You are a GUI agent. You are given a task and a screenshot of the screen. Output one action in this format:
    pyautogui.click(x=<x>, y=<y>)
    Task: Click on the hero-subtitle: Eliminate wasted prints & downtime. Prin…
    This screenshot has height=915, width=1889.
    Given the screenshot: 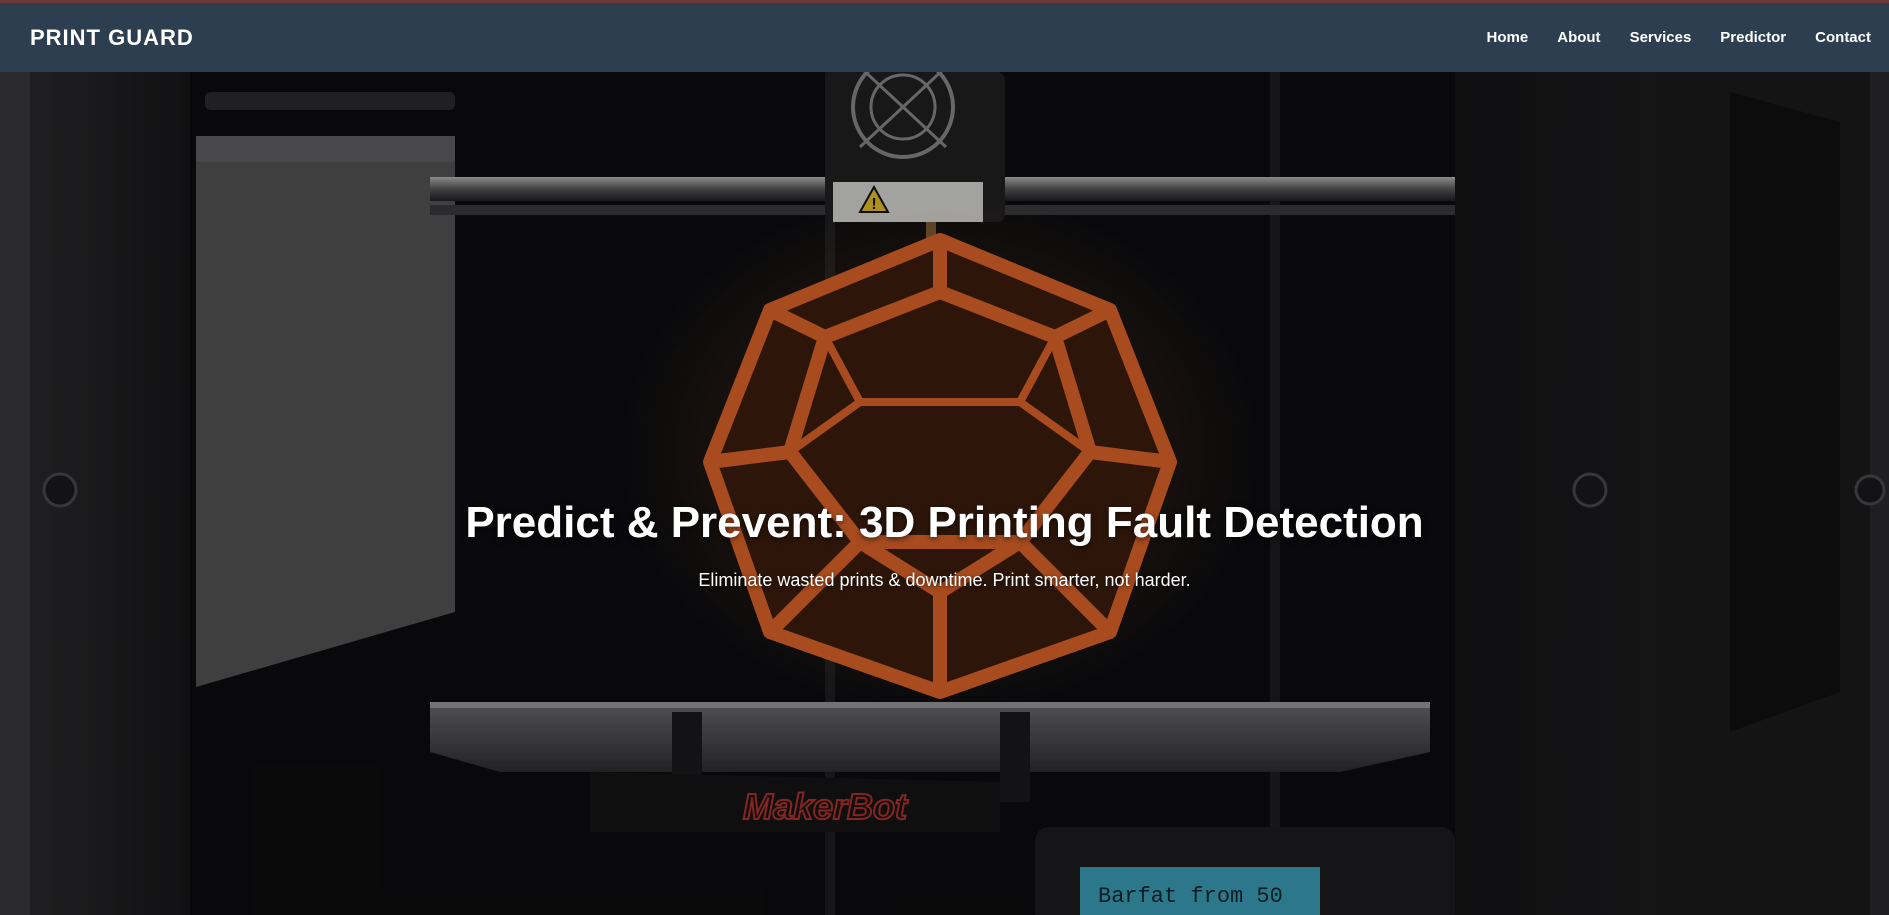 What is the action you would take?
    pyautogui.click(x=944, y=580)
    